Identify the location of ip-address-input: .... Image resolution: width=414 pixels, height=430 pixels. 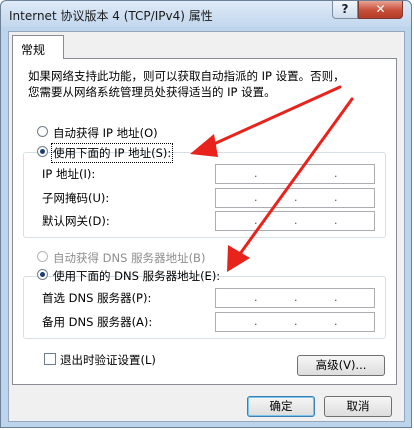
(295, 174).